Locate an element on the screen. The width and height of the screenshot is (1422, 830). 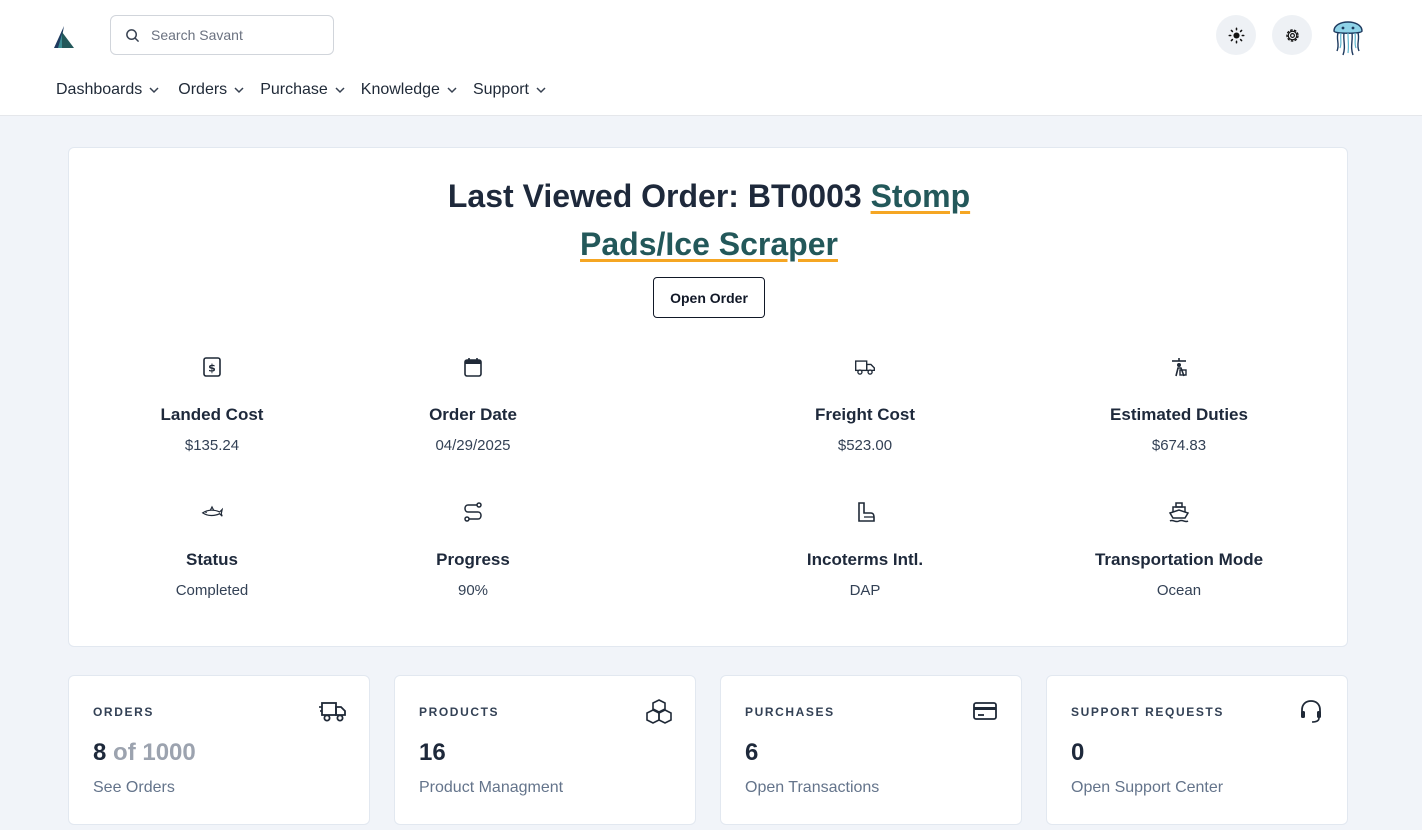
stat-value: $674.83 is located at coordinates (1179, 445).